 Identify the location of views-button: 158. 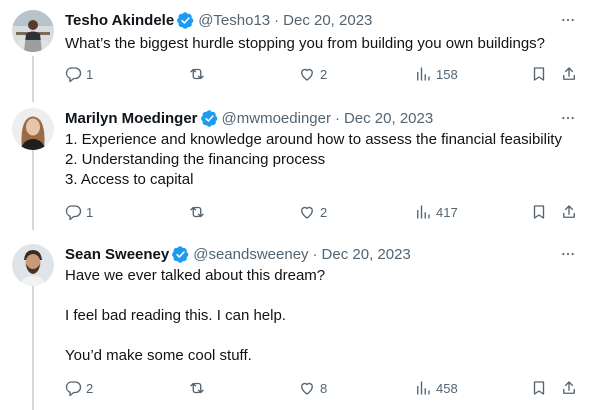
(436, 74).